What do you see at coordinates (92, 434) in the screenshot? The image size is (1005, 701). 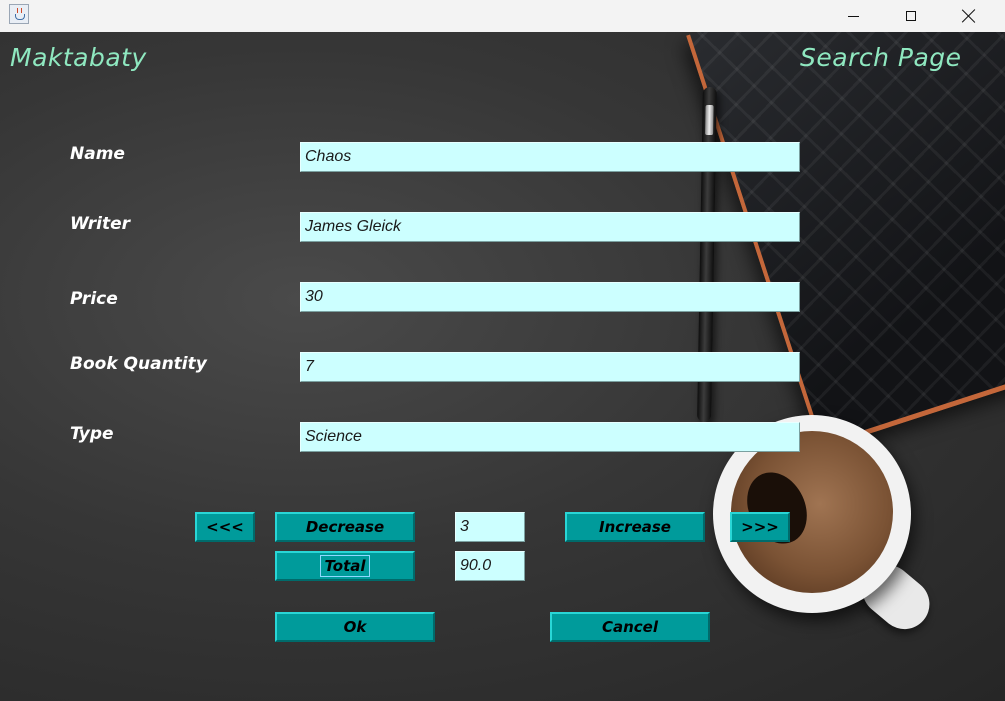 I see `type-label: Type` at bounding box center [92, 434].